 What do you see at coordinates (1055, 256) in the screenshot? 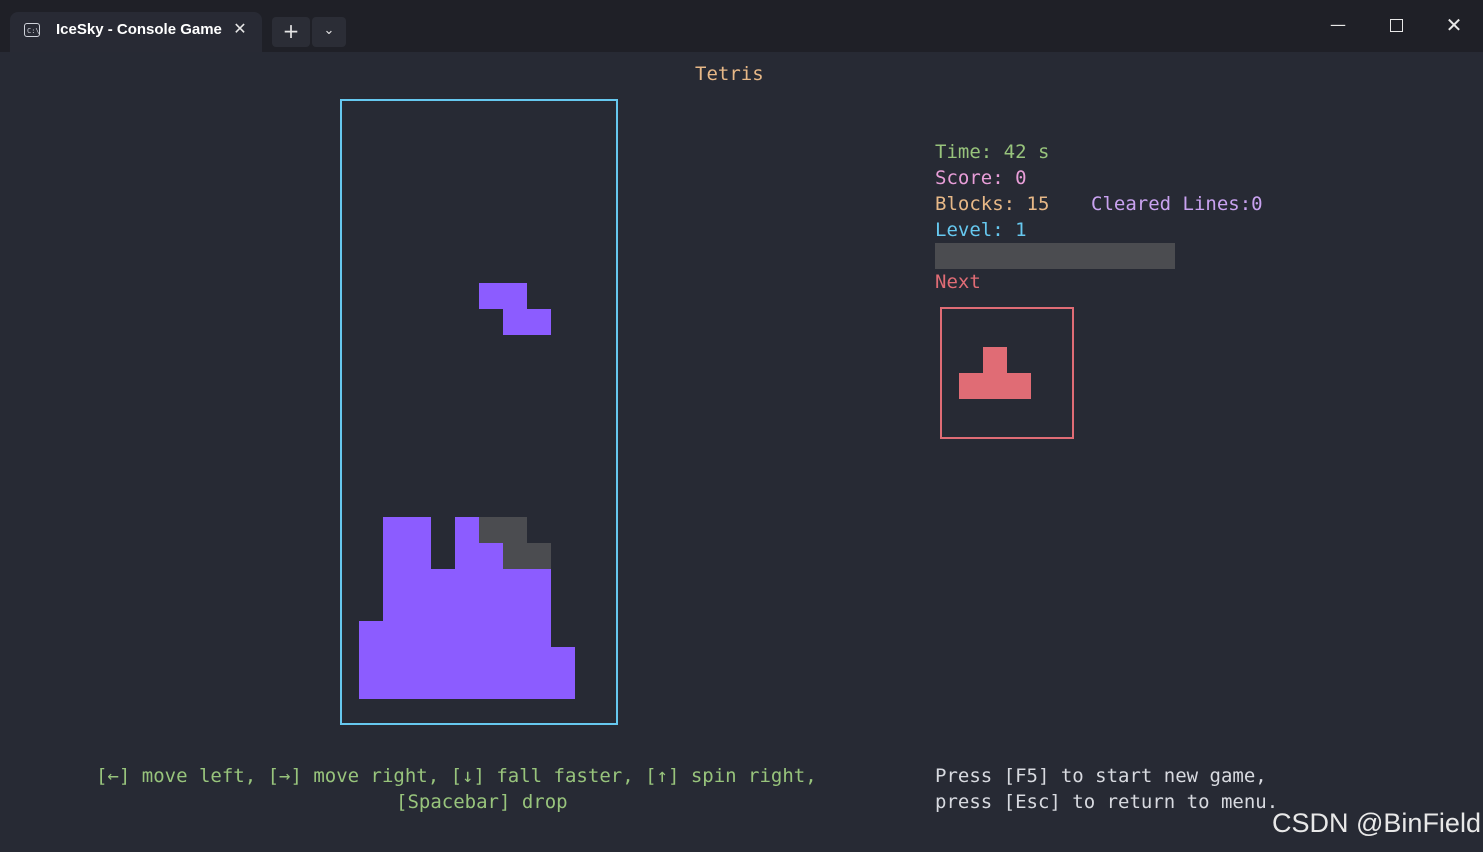
I see `level-progress-bar` at bounding box center [1055, 256].